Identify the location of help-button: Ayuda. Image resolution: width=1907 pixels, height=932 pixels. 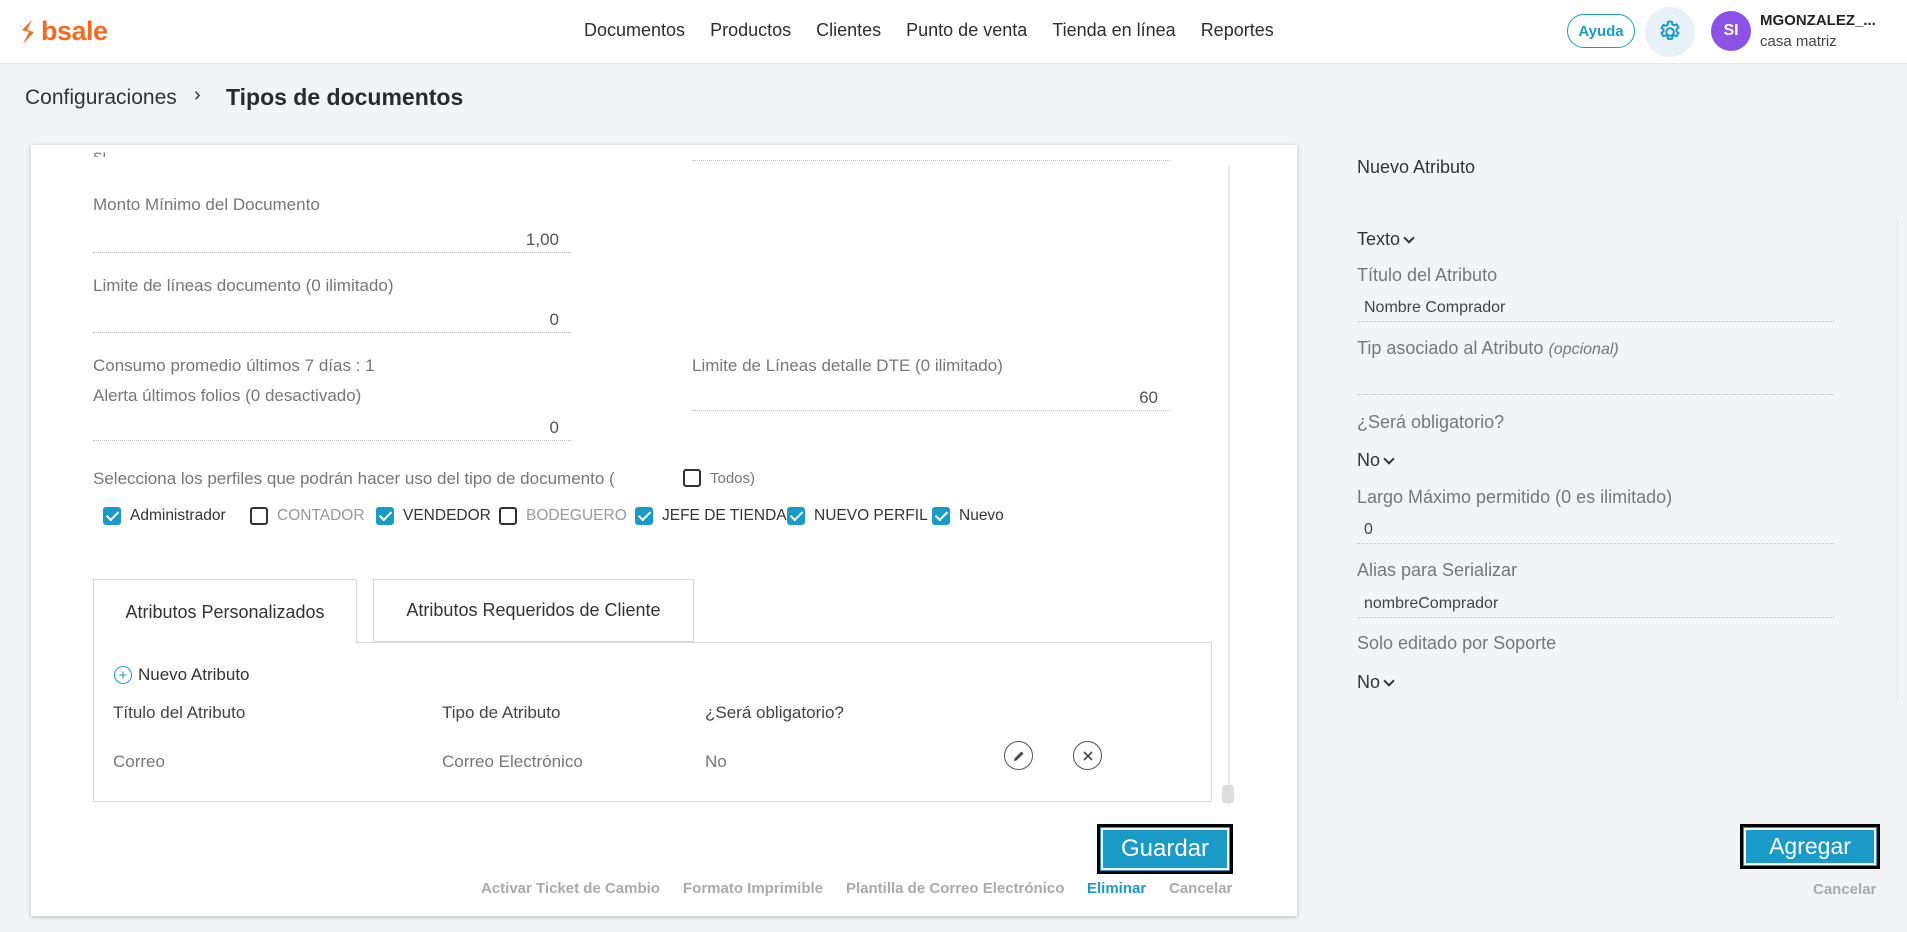
(1601, 31).